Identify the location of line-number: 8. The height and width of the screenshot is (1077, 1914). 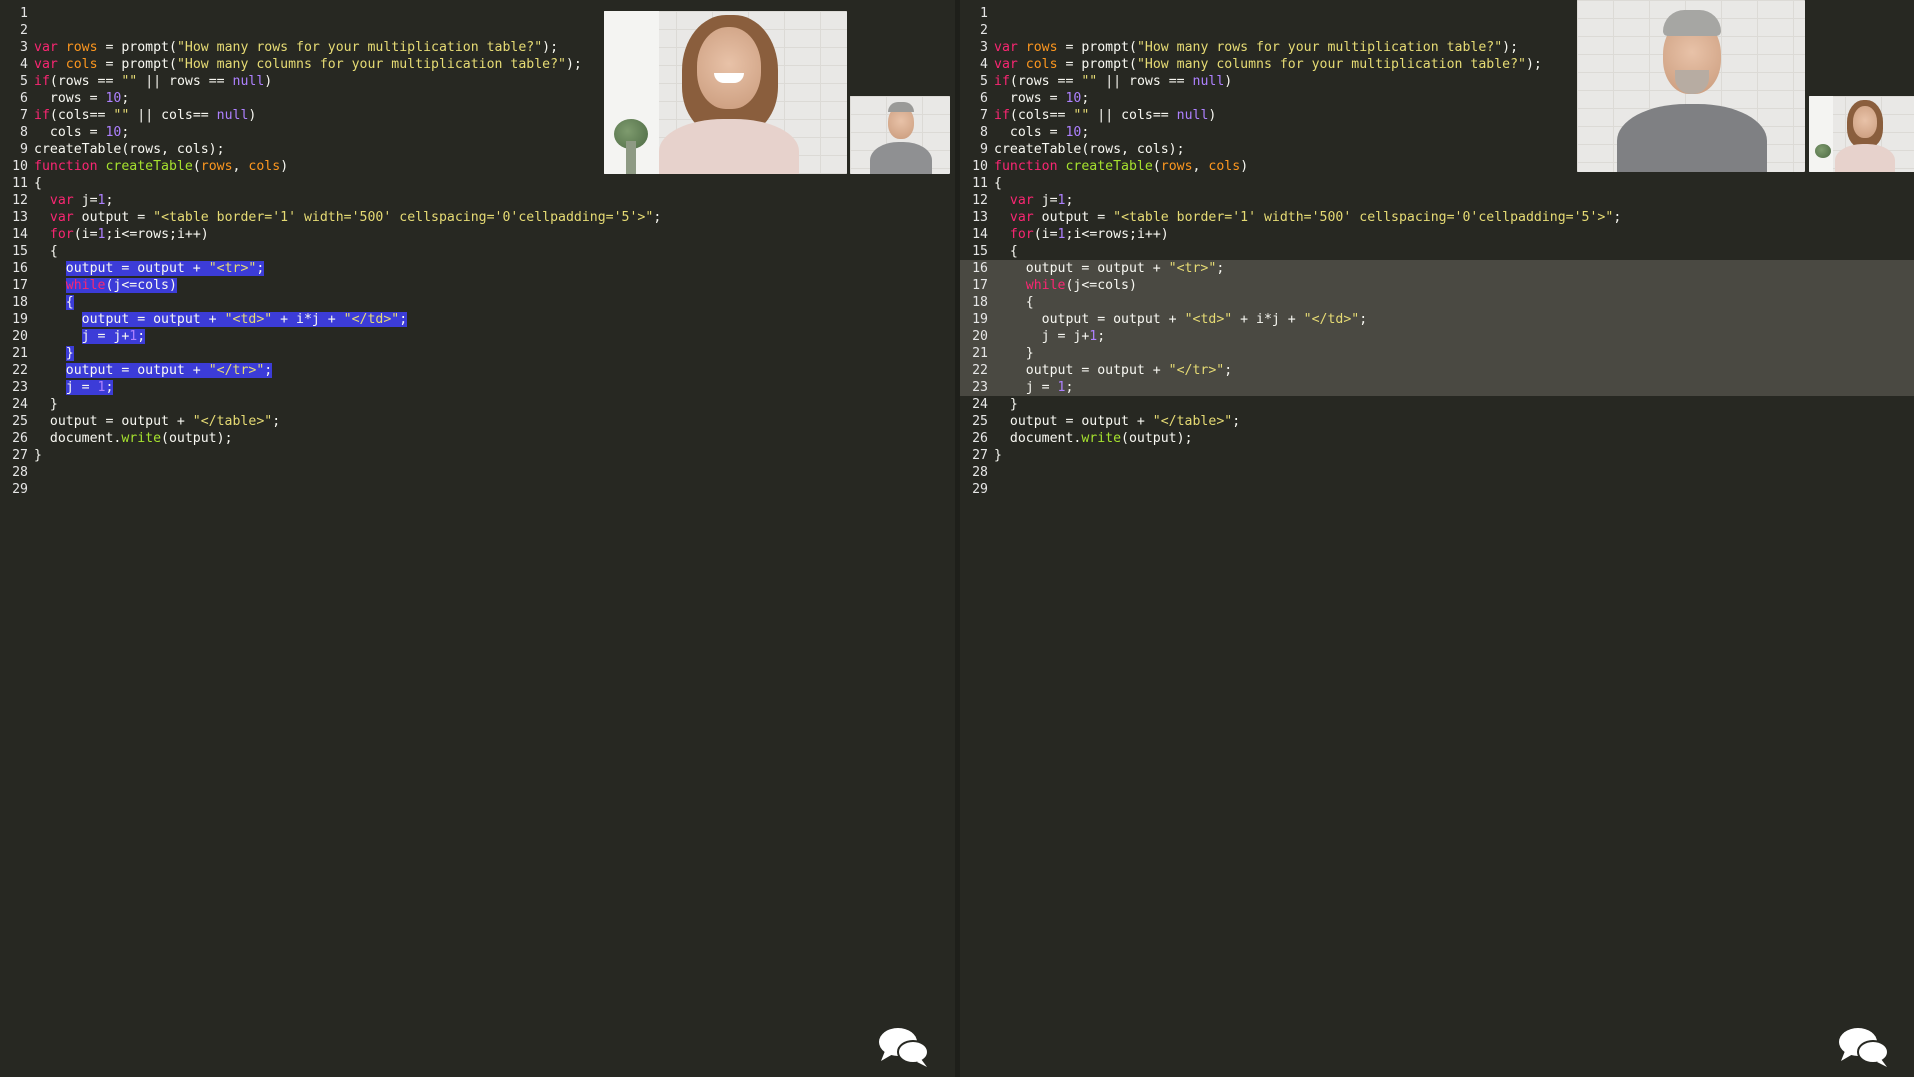
(24, 132).